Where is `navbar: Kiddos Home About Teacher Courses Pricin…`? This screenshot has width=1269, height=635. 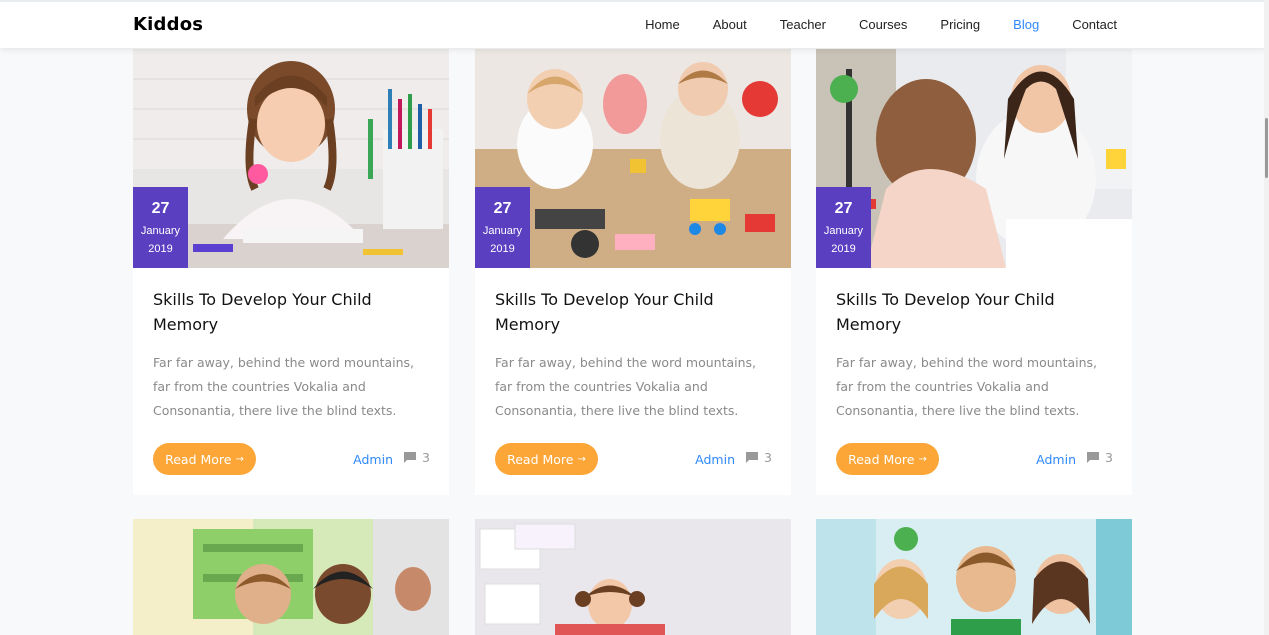 navbar: Kiddos Home About Teacher Courses Pricin… is located at coordinates (634, 24).